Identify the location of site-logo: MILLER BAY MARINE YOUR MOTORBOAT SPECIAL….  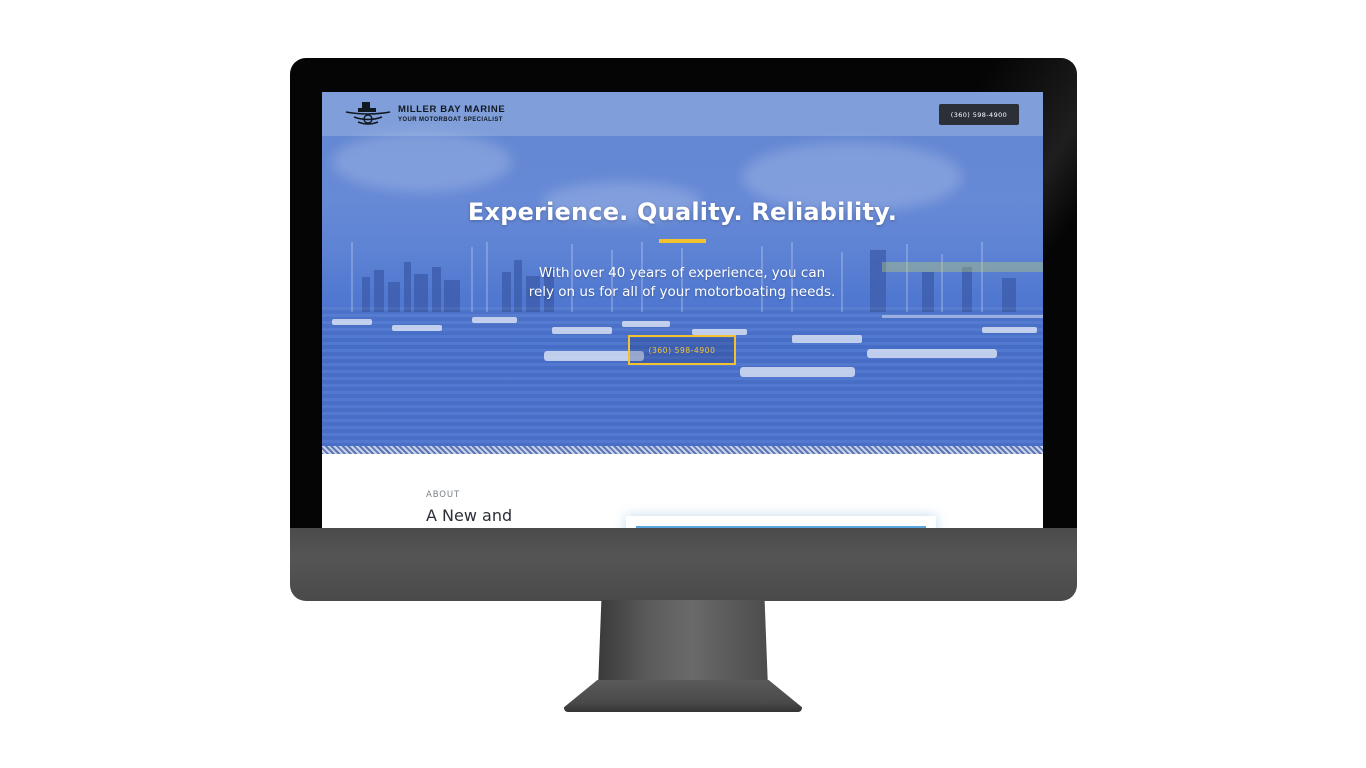
(424, 114).